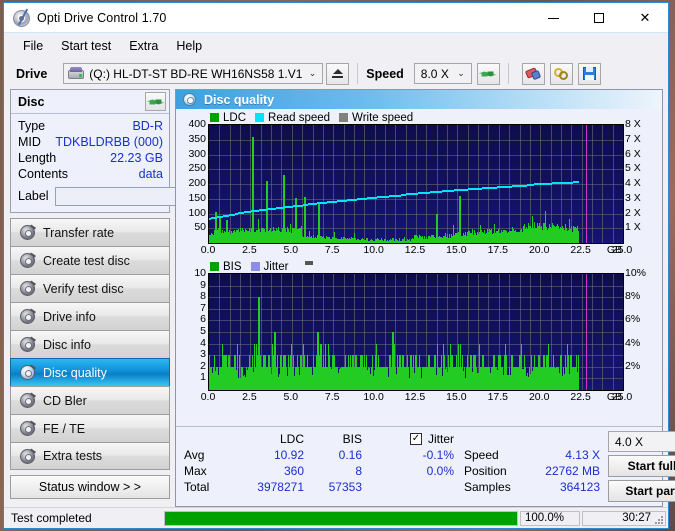  What do you see at coordinates (203, 319) in the screenshot?
I see `y-axis-tick-label: 6` at bounding box center [203, 319].